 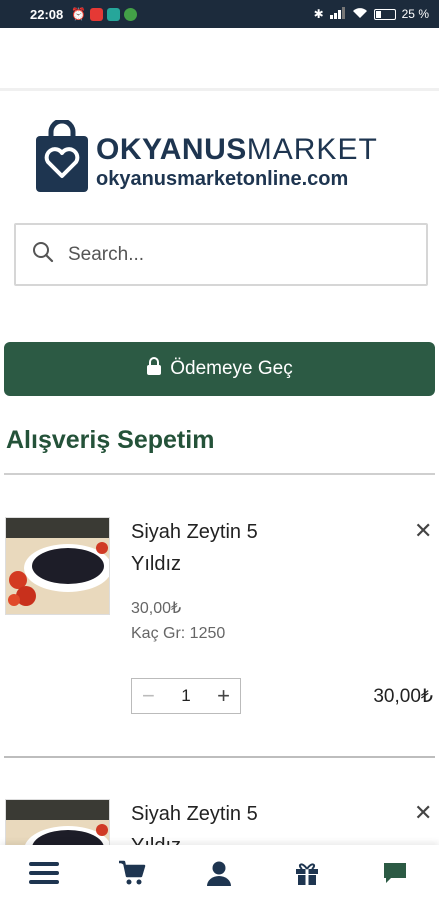 What do you see at coordinates (246, 548) in the screenshot?
I see `product-name: Siyah Zeytin 5 Yıldız` at bounding box center [246, 548].